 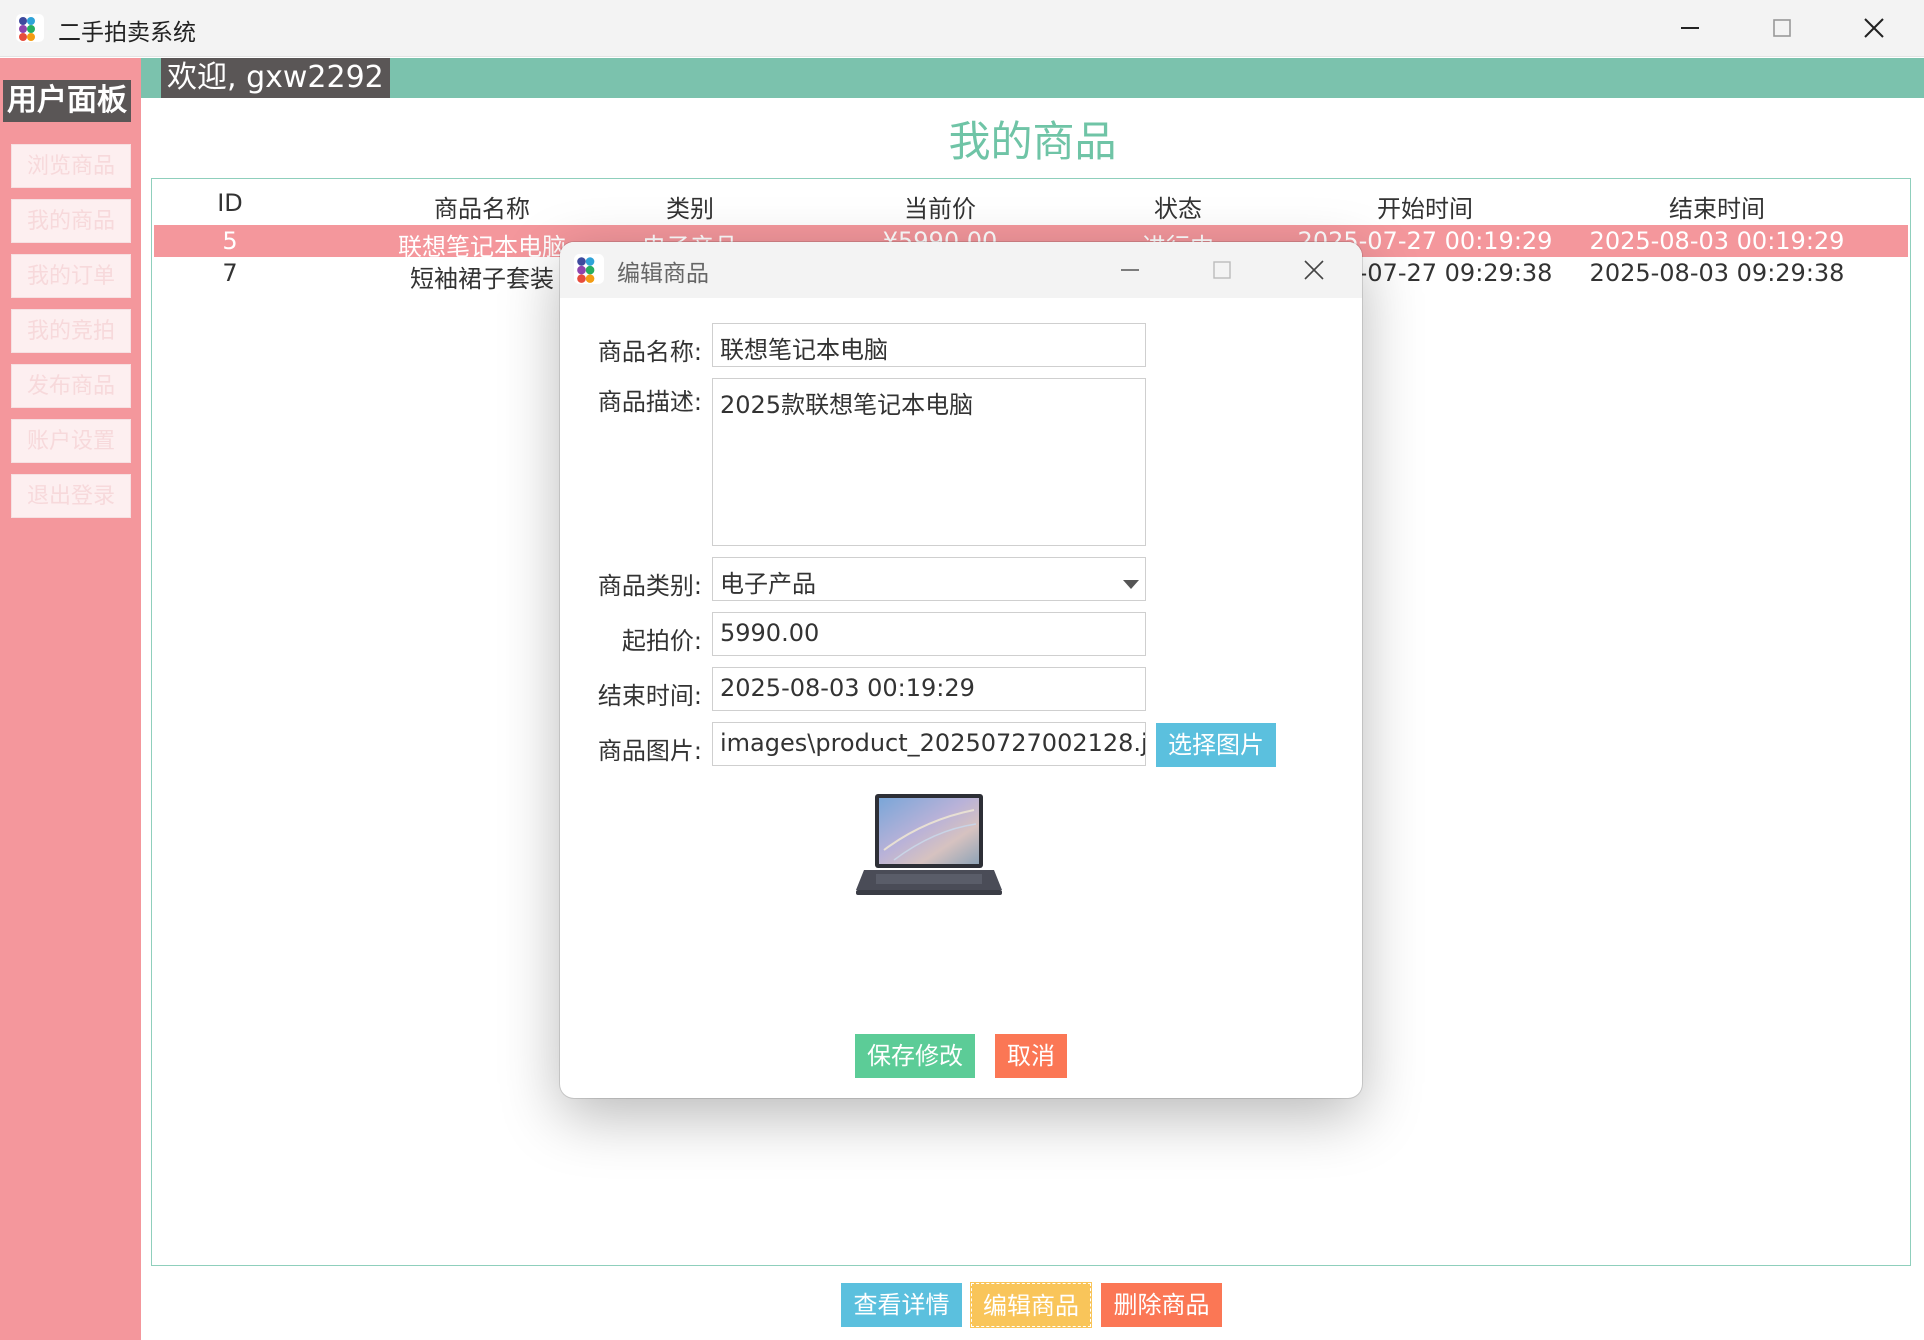 I want to click on dialog-titlebar: 编辑商品, so click(x=961, y=270).